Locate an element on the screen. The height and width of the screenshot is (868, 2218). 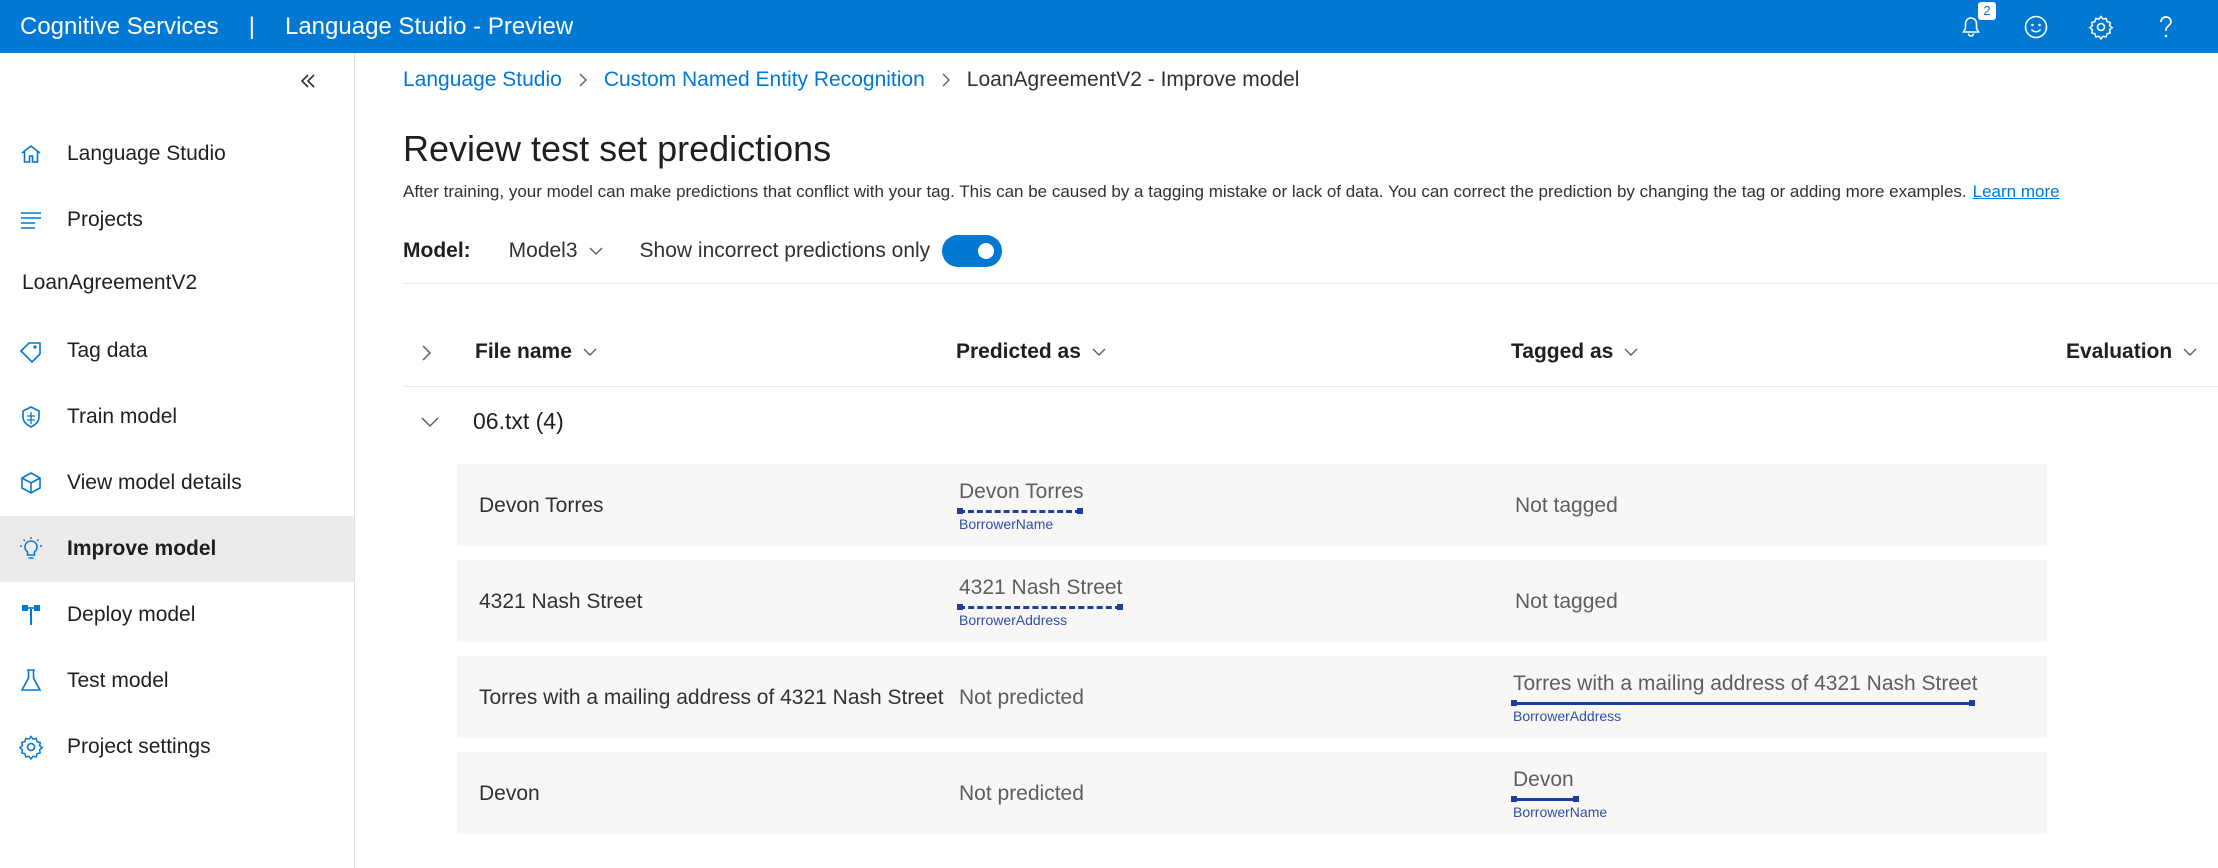
entity-text: 4321 Nash Street is located at coordinates (1041, 587).